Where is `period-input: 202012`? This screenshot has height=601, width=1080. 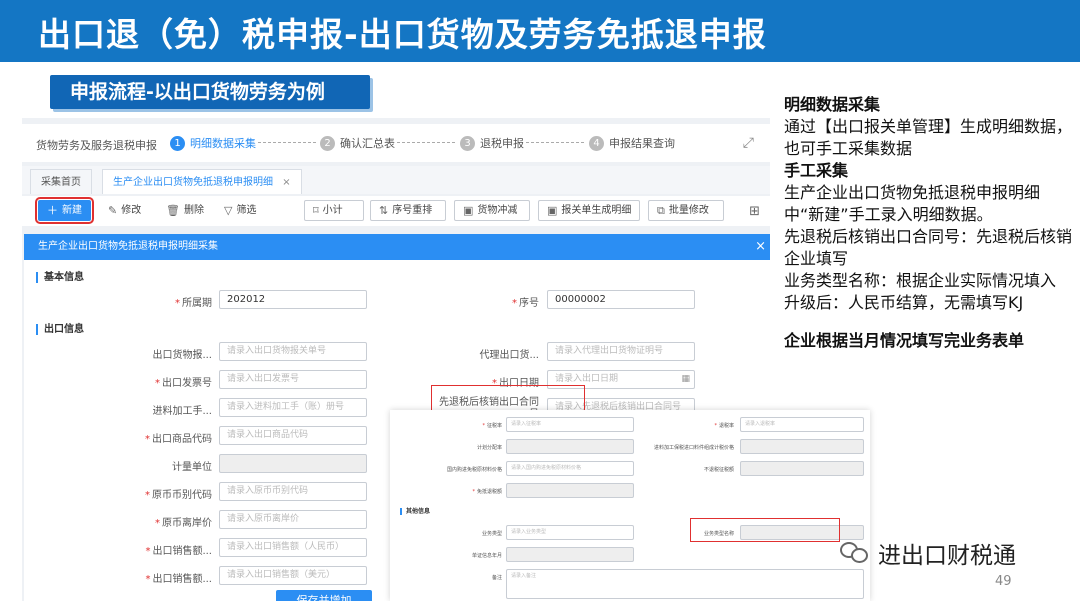 period-input: 202012 is located at coordinates (293, 299).